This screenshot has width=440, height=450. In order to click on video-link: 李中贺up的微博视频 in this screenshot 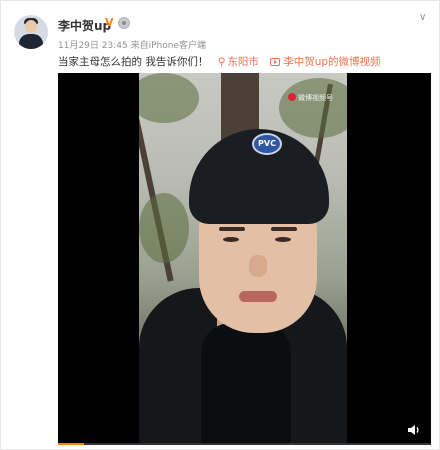, I will do `click(325, 62)`.